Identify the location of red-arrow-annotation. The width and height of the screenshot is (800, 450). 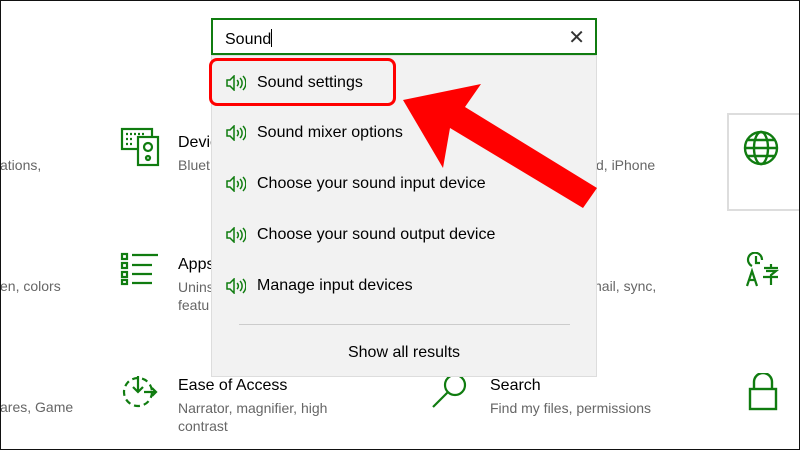
(500, 146).